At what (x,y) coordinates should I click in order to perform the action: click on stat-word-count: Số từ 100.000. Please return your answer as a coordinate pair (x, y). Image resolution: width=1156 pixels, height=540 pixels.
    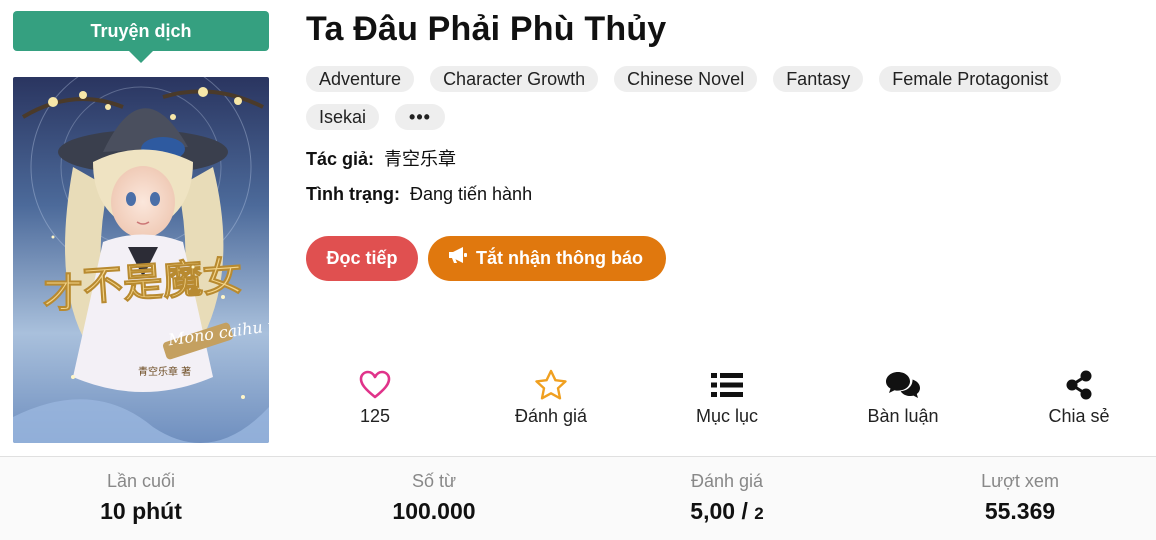
    Looking at the image, I should click on (434, 498).